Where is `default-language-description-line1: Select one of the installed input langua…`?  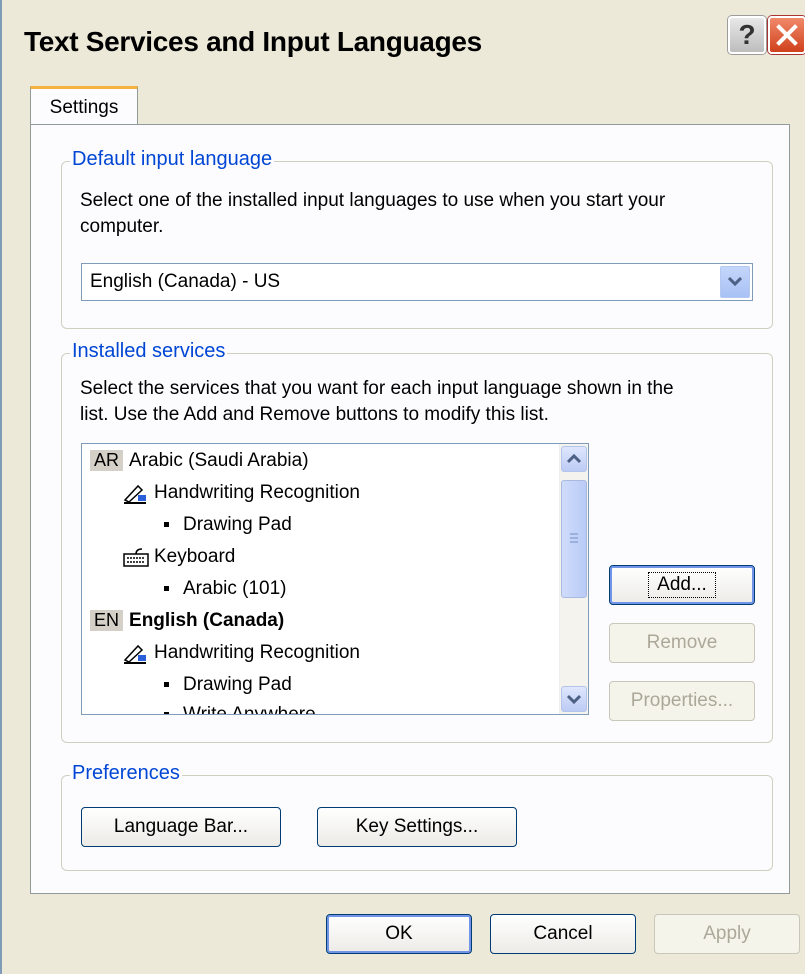 default-language-description-line1: Select one of the installed input langua… is located at coordinates (373, 200).